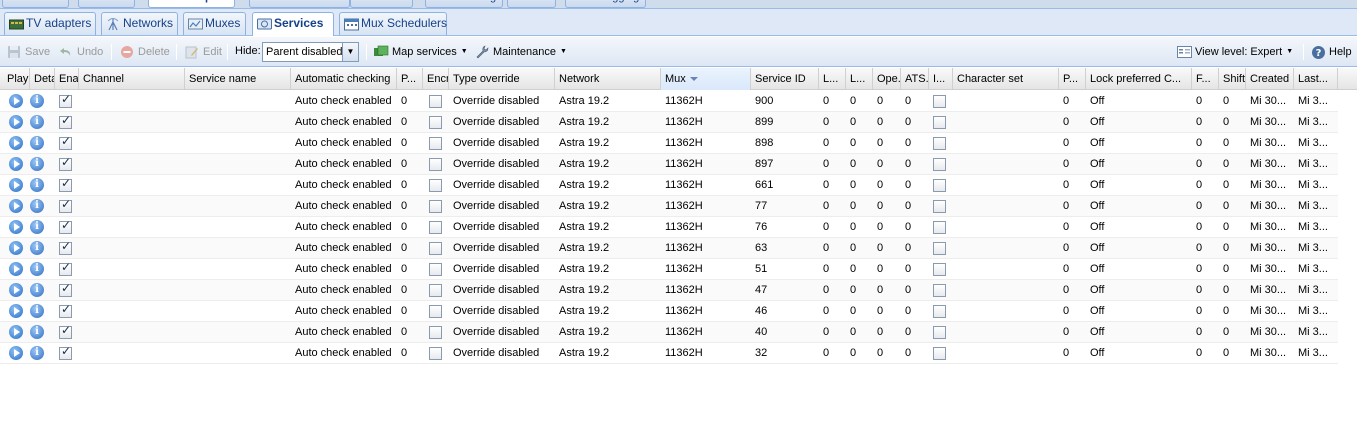 The height and width of the screenshot is (434, 1357). What do you see at coordinates (464, 4) in the screenshot?
I see `main-tab-recording: Recording` at bounding box center [464, 4].